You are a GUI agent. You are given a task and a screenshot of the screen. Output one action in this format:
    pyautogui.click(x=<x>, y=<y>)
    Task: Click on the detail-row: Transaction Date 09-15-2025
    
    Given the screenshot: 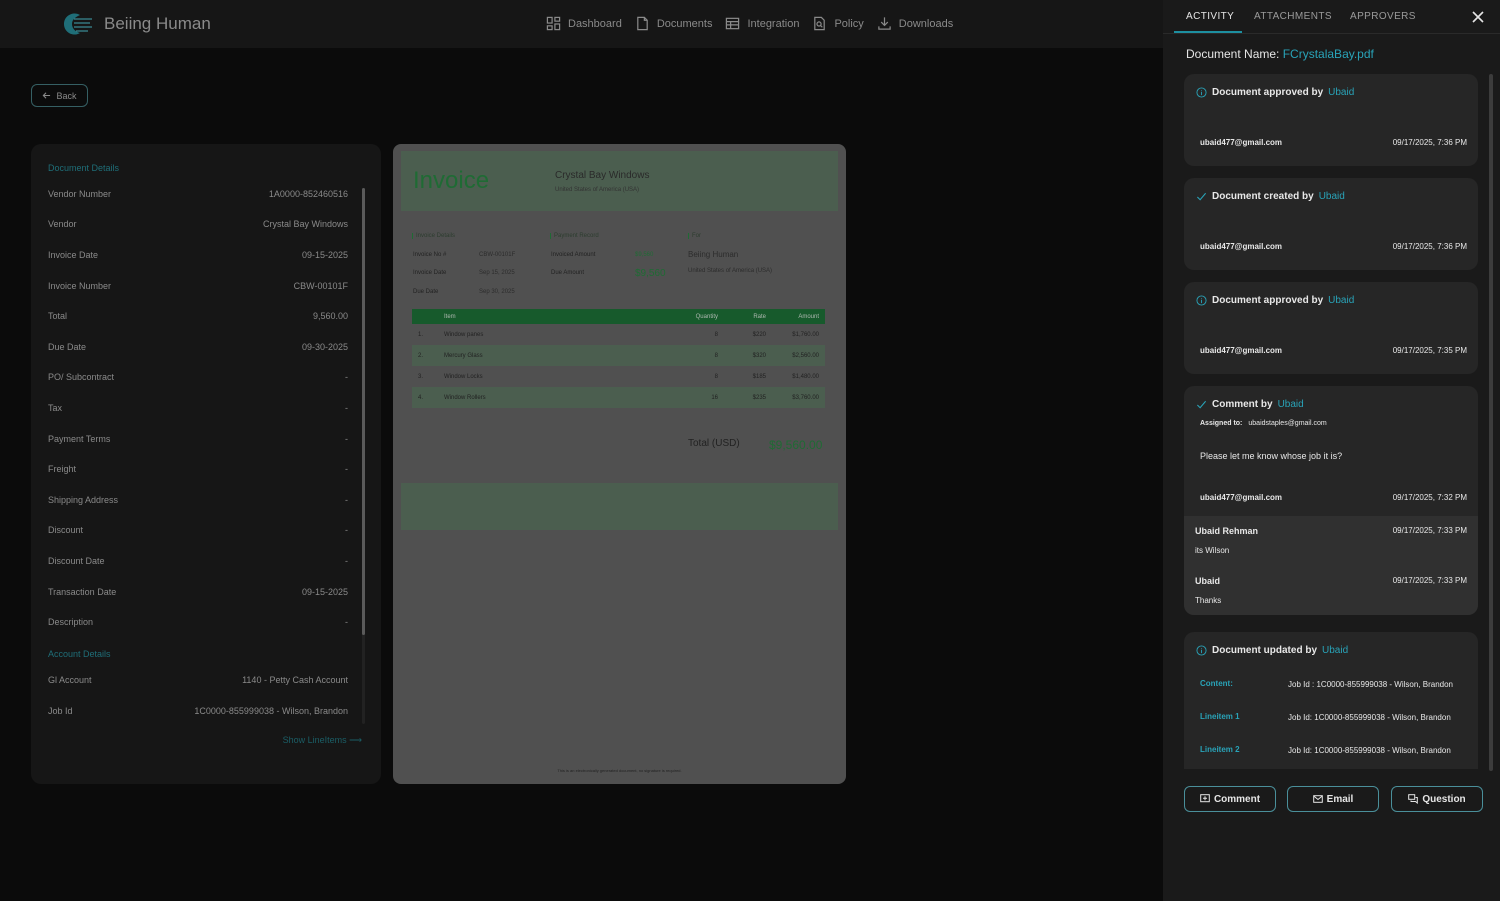 What is the action you would take?
    pyautogui.click(x=198, y=594)
    